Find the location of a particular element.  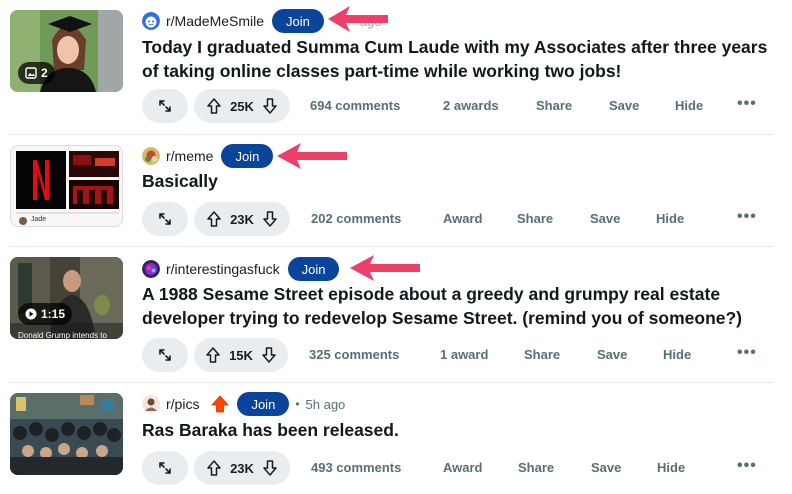

gallery-icon is located at coordinates (31, 73).